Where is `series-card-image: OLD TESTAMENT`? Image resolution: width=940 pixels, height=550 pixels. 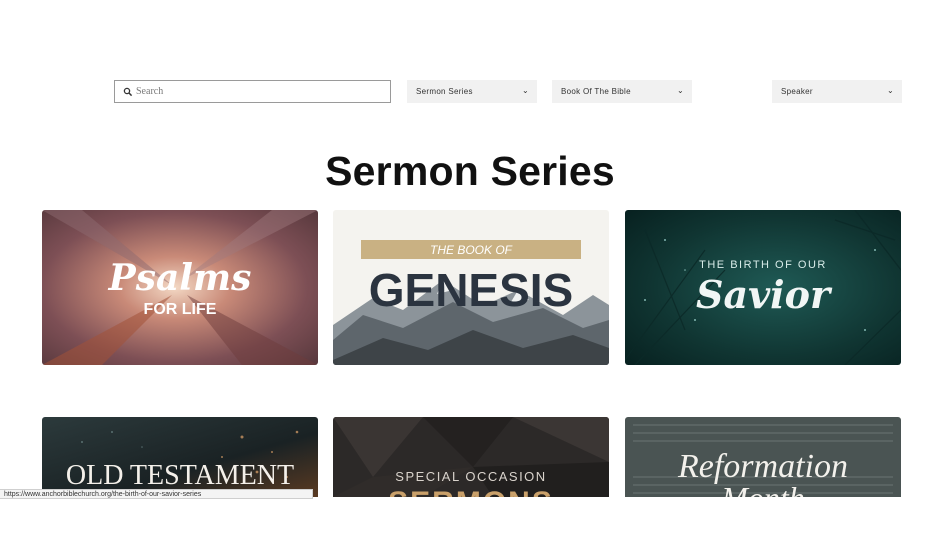 series-card-image: OLD TESTAMENT is located at coordinates (180, 457).